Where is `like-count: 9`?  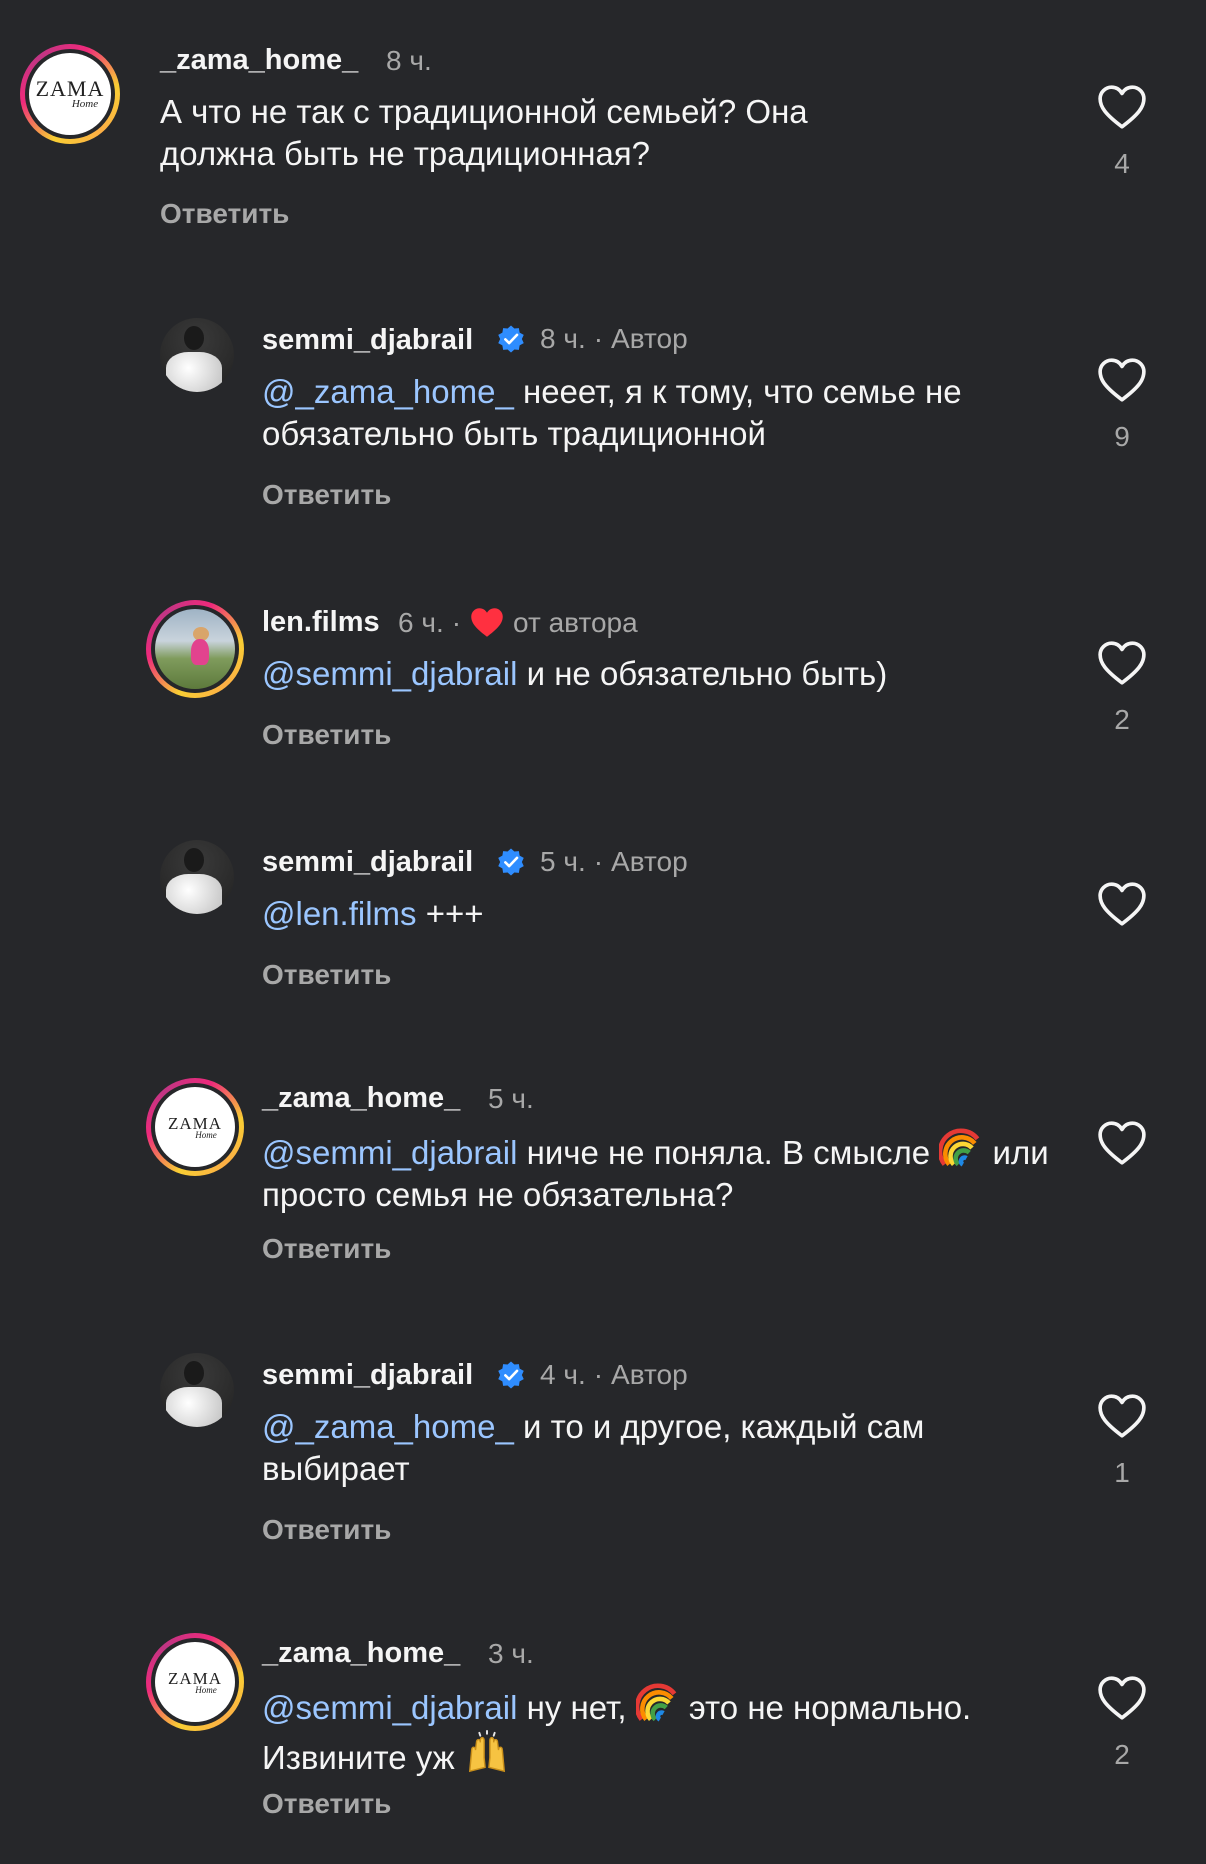
like-count: 9 is located at coordinates (1122, 436).